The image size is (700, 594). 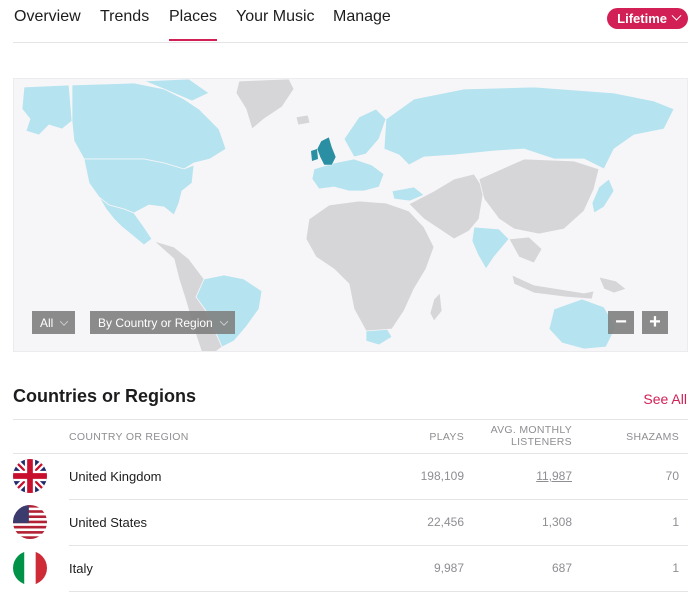 What do you see at coordinates (539, 196) in the screenshot?
I see `region-china` at bounding box center [539, 196].